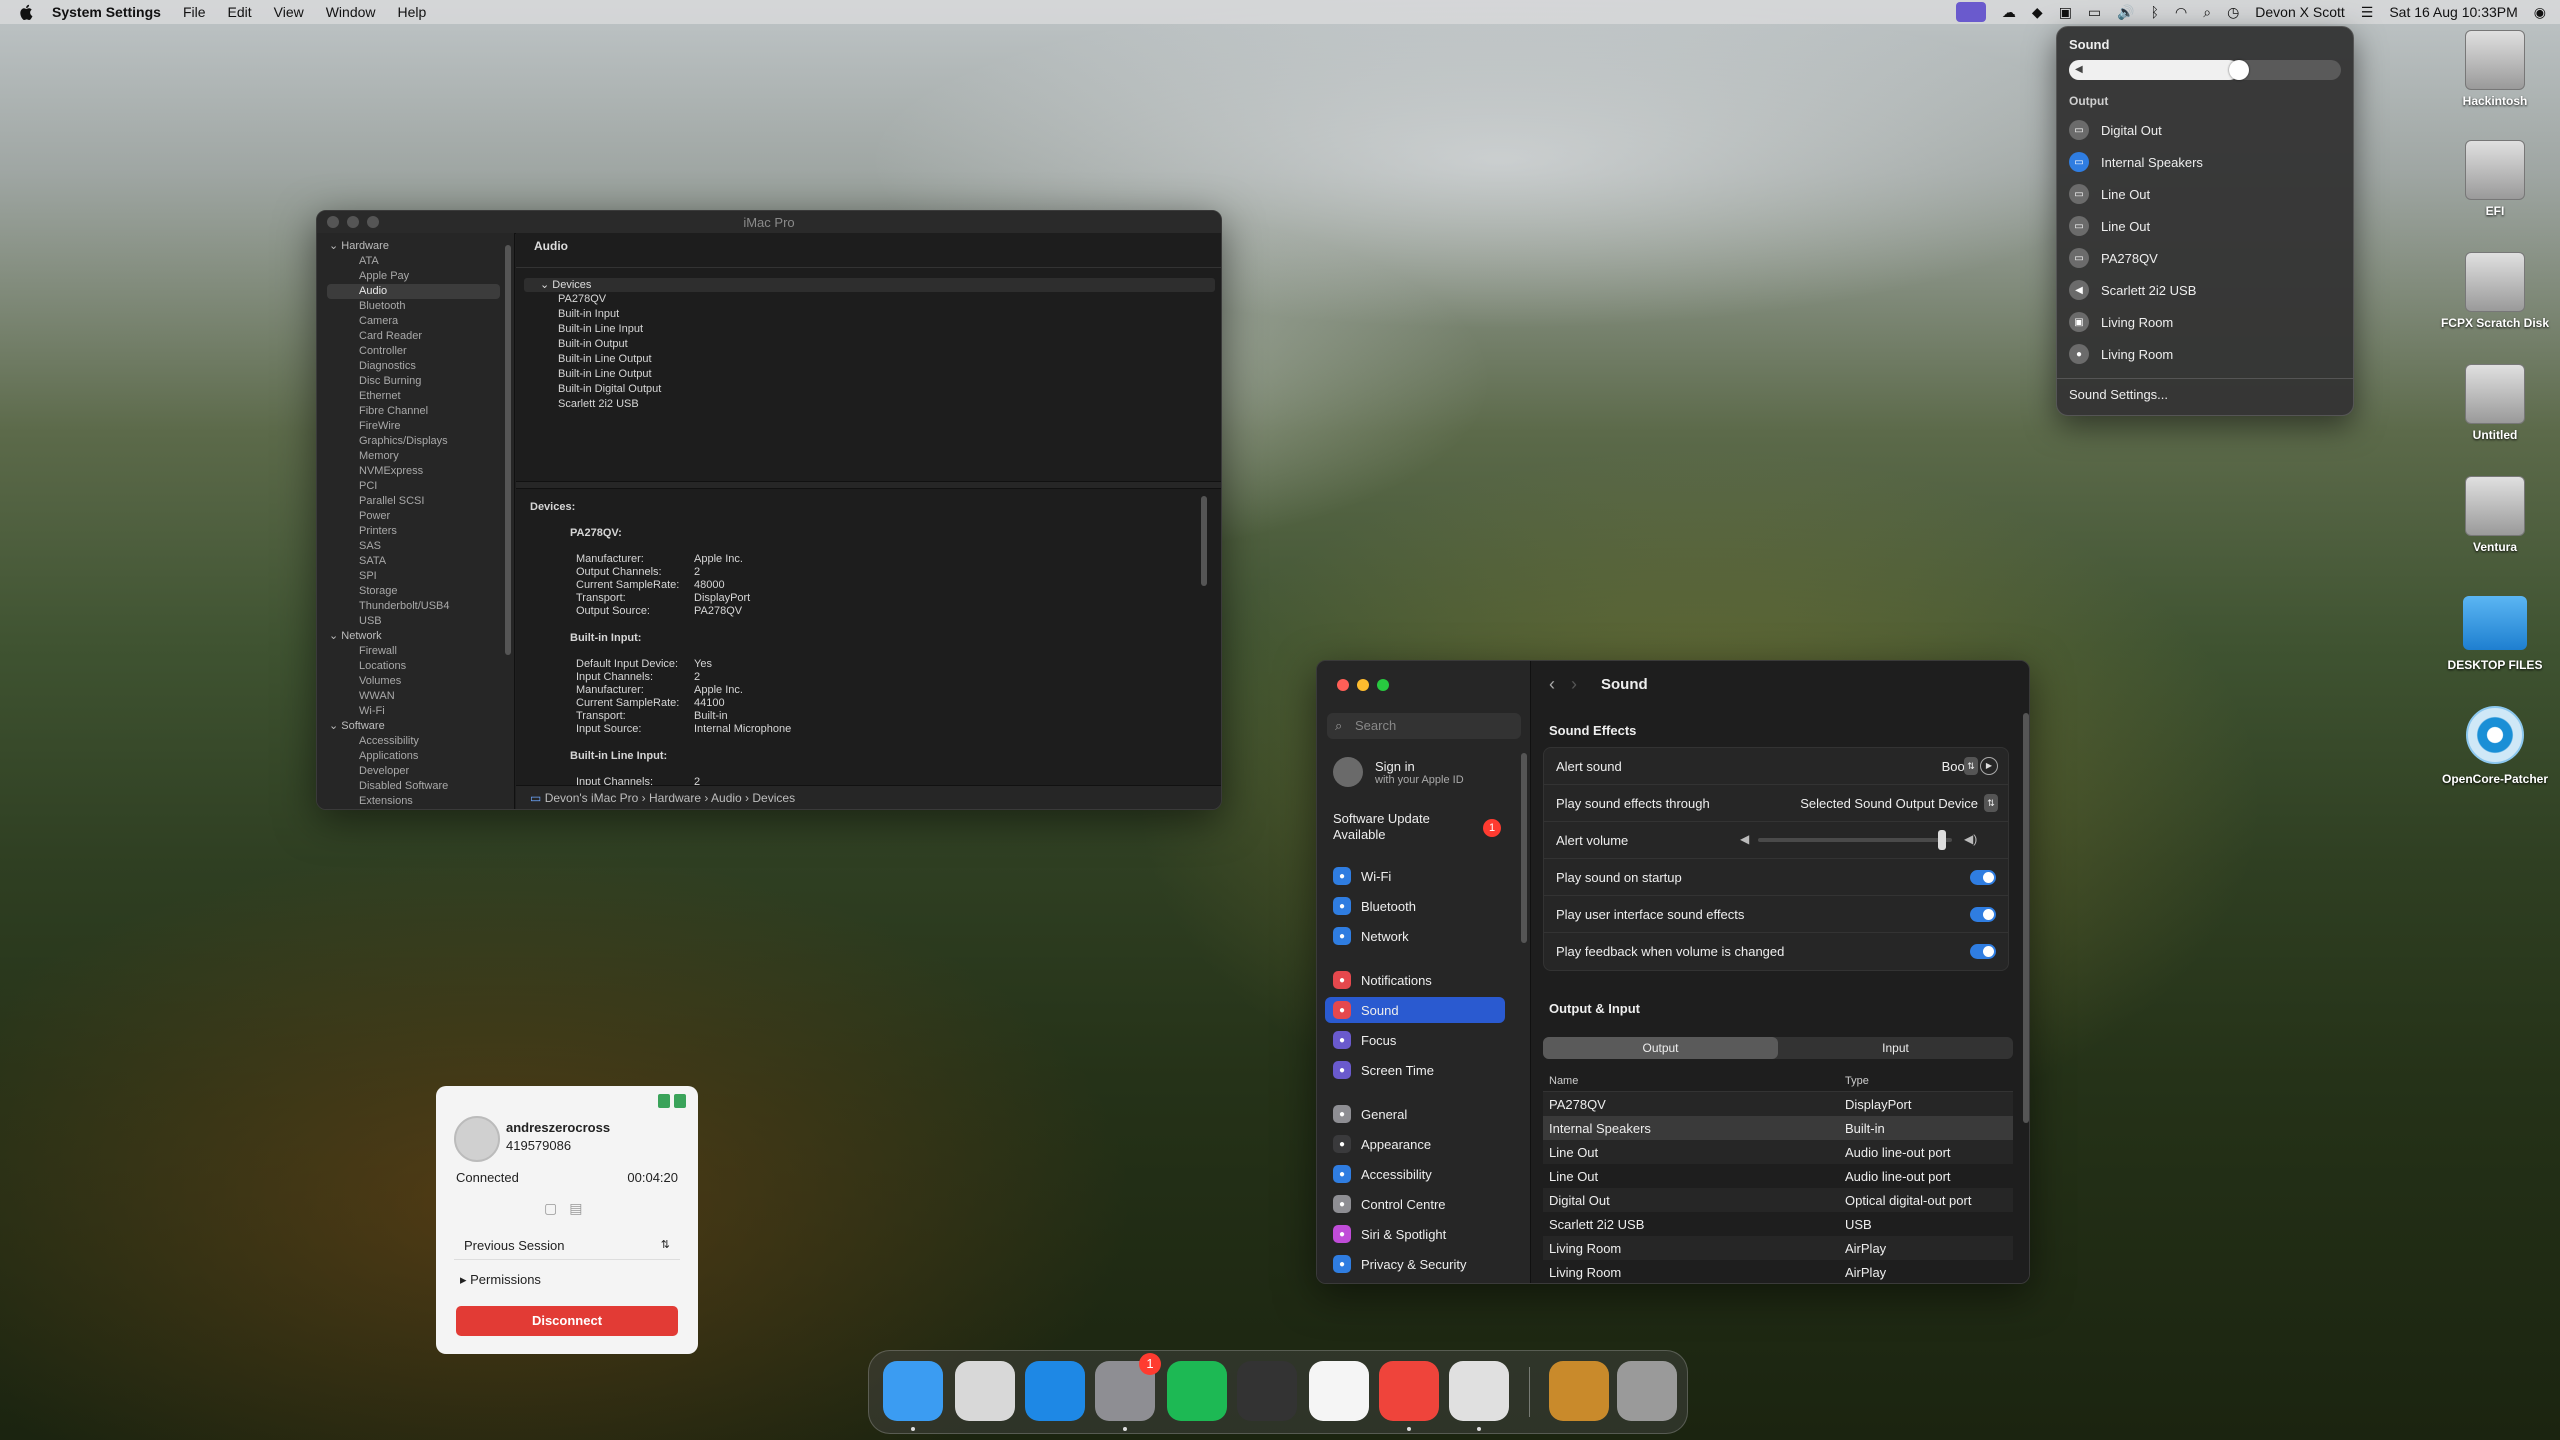  I want to click on sidebar-scrollbar, so click(1524, 848).